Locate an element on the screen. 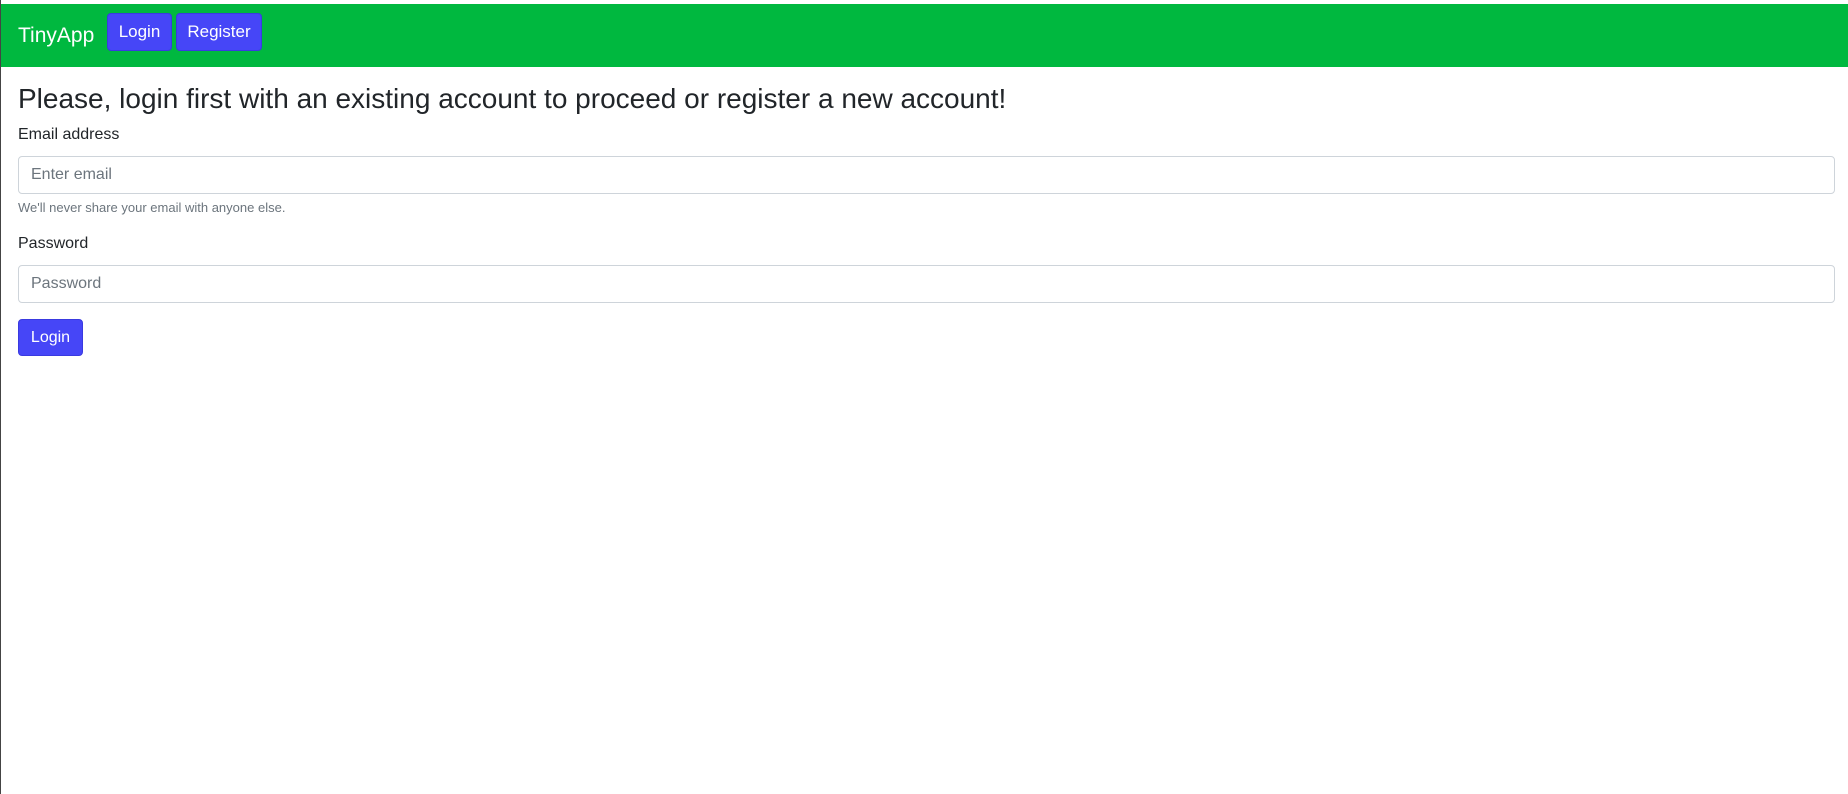 The width and height of the screenshot is (1848, 794). navbar: TinyApp Login Register is located at coordinates (924, 35).